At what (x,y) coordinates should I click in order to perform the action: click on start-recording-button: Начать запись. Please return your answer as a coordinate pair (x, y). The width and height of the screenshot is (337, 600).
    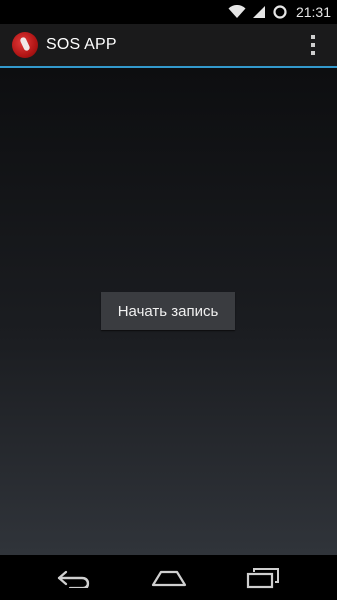
    Looking at the image, I should click on (168, 311).